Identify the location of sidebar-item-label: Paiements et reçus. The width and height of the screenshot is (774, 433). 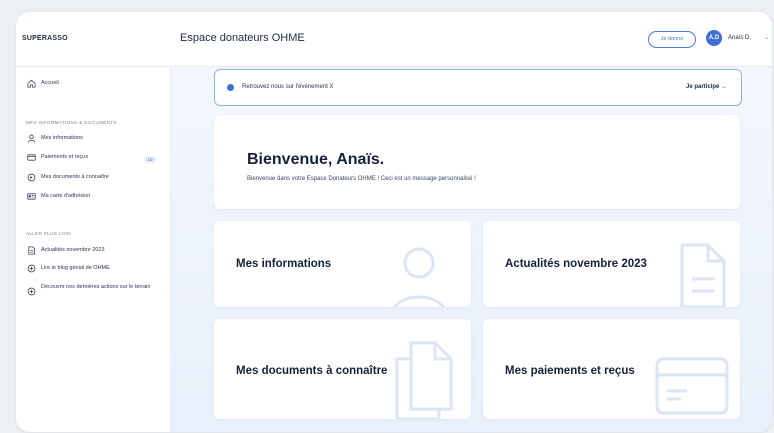
(65, 157).